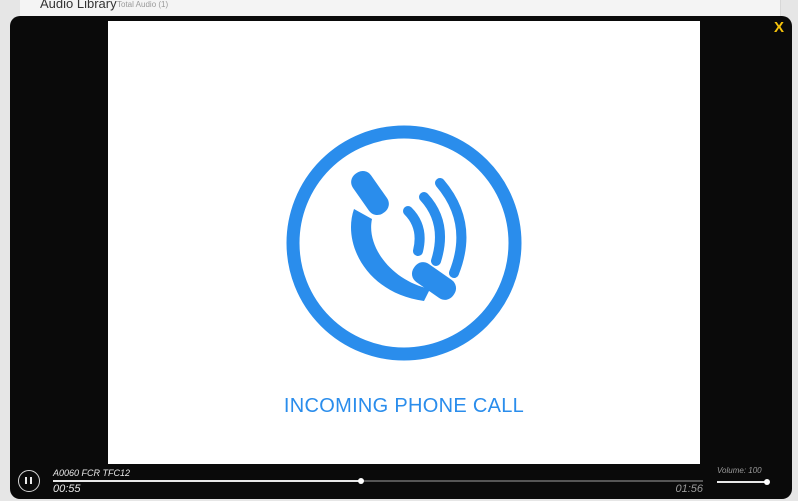  Describe the element at coordinates (404, 406) in the screenshot. I see `video-caption: INCOMING PHONE CALL` at that location.